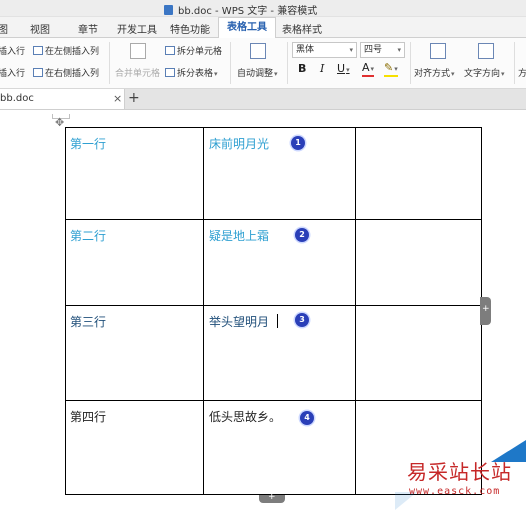 This screenshot has width=526, height=510. What do you see at coordinates (88, 236) in the screenshot?
I see `row-label: 第二行` at bounding box center [88, 236].